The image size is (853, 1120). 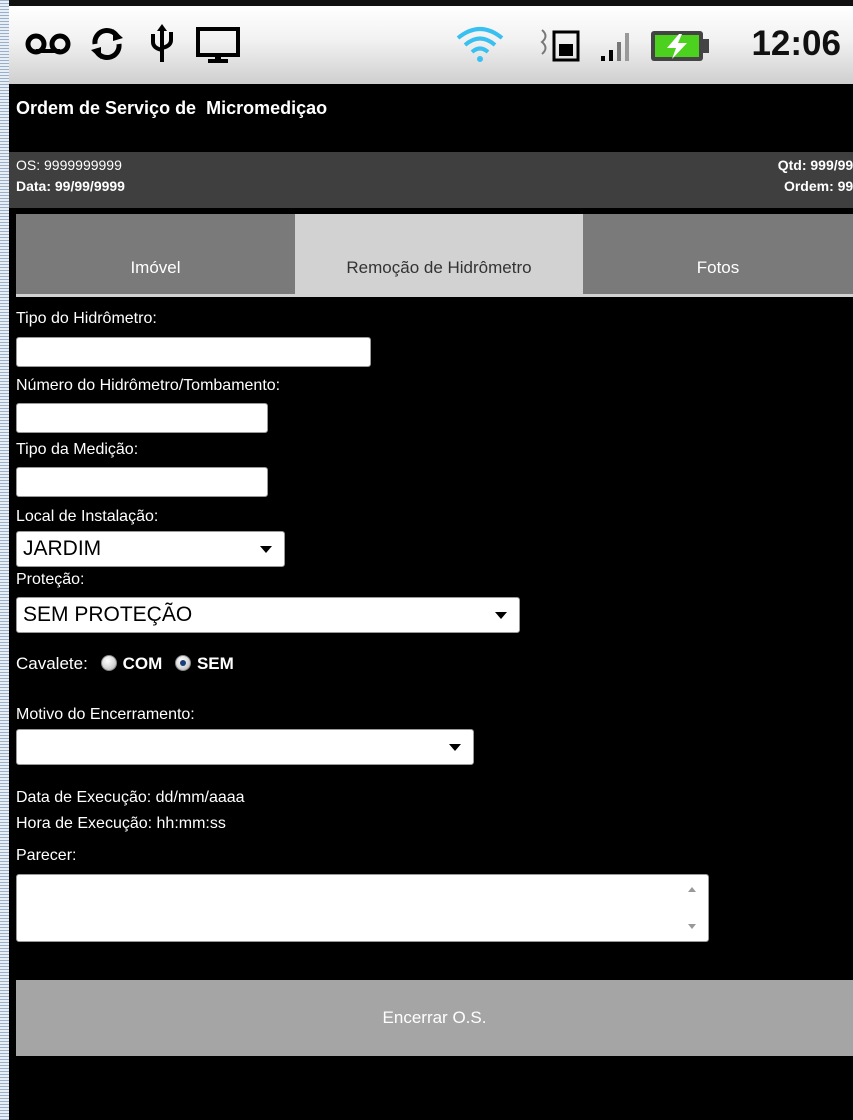 What do you see at coordinates (680, 46) in the screenshot?
I see `battery-charging-icon` at bounding box center [680, 46].